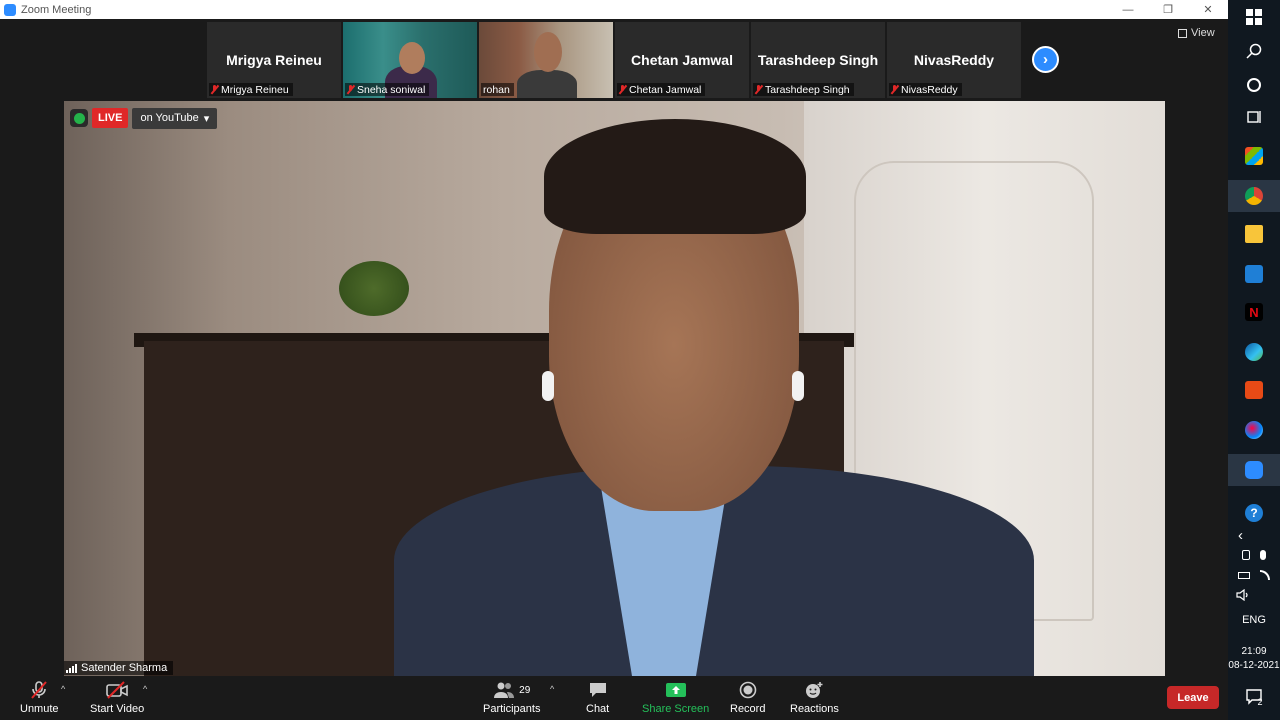  Describe the element at coordinates (124, 668) in the screenshot. I see `speaker-name: Satender Sharma` at that location.